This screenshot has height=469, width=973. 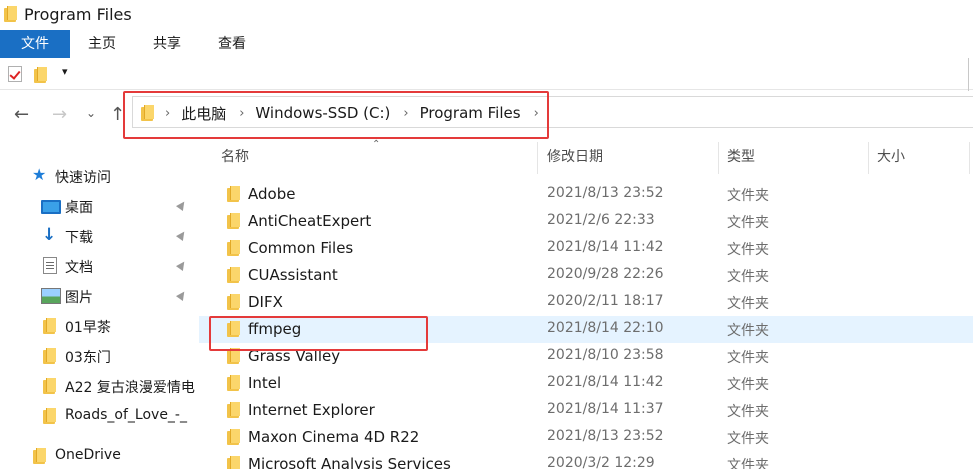 I want to click on column-header-type: 类型, so click(x=741, y=161).